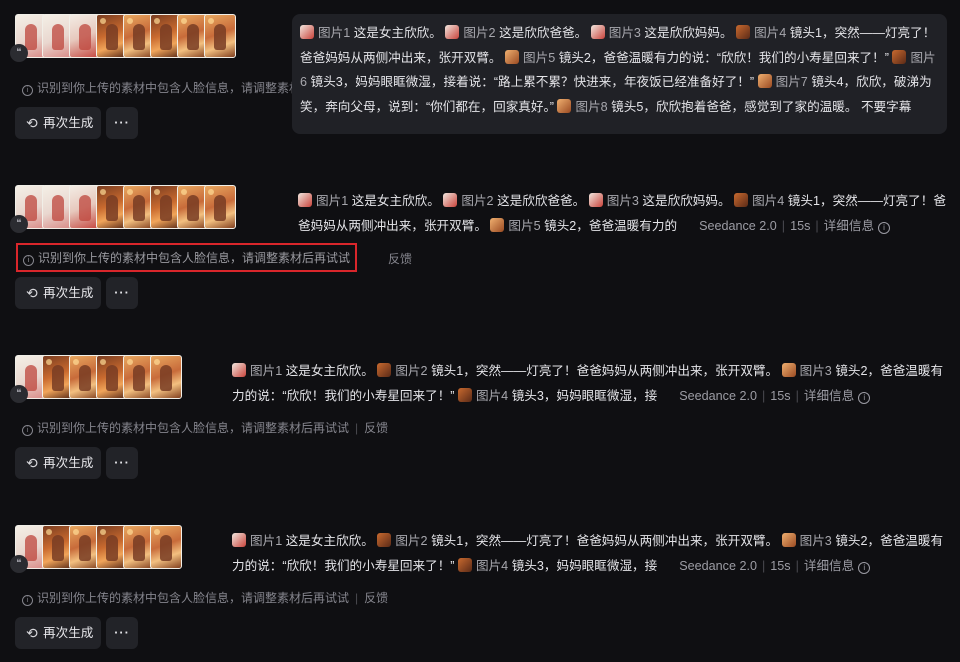  What do you see at coordinates (187, 257) in the screenshot?
I see `face-detected-warning-highlighted: i 识别到你上传的素材中包含人脸信息，请调整素材后再试试` at bounding box center [187, 257].